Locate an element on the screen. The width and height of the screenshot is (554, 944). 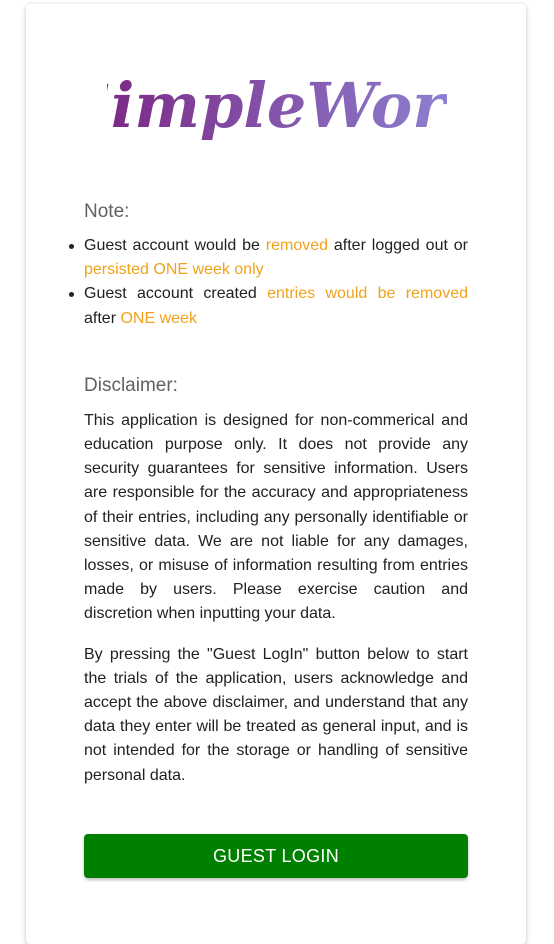
note-text: after logged out or is located at coordinates (398, 245).